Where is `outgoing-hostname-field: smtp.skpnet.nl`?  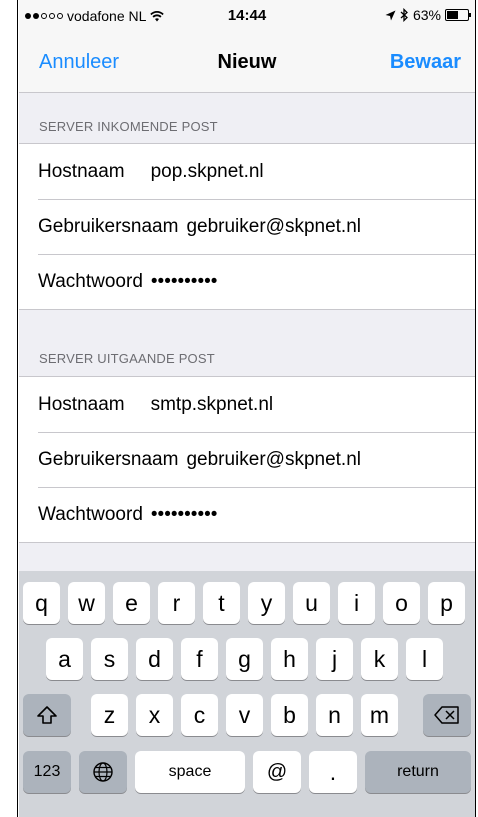 outgoing-hostname-field: smtp.skpnet.nl is located at coordinates (212, 405).